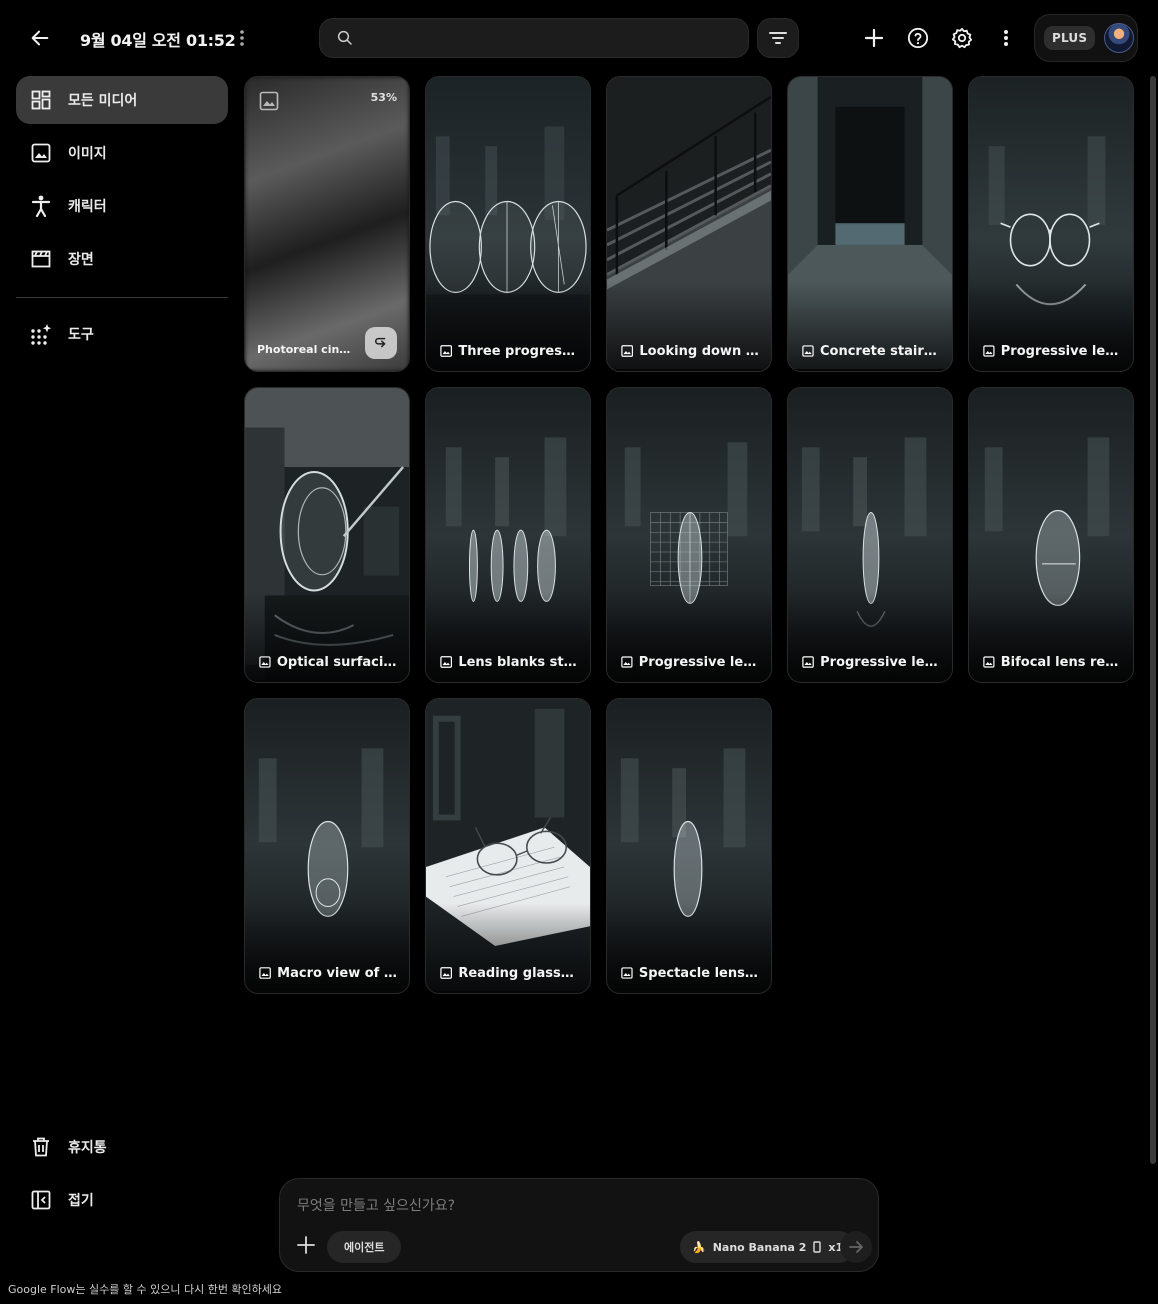 The width and height of the screenshot is (1158, 1304). I want to click on sidebar-divider, so click(122, 297).